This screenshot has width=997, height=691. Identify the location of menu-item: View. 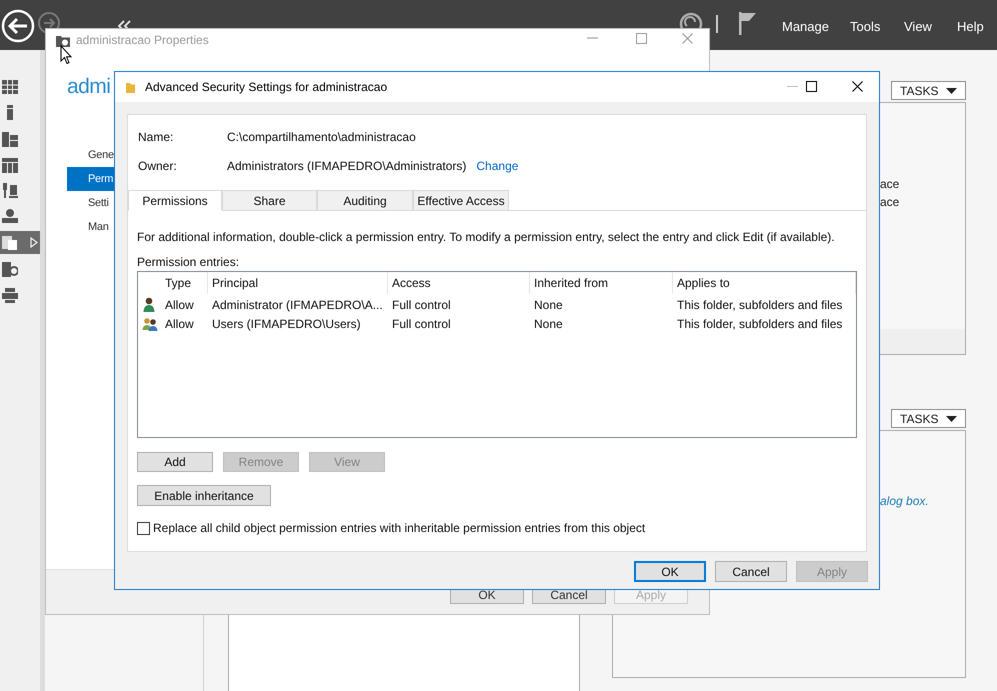
(918, 26).